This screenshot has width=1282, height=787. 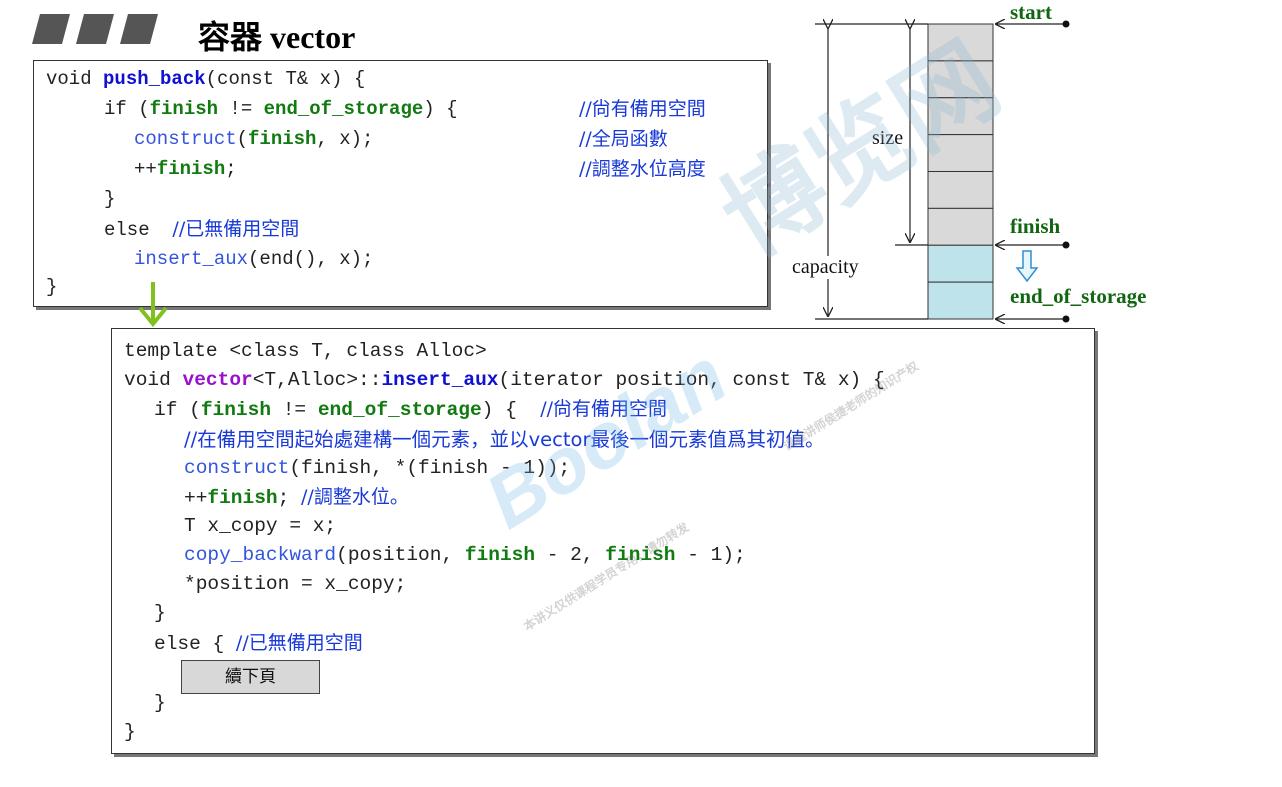 I want to click on code-line: if (finish != end_of_storage) {, so click(x=286, y=109).